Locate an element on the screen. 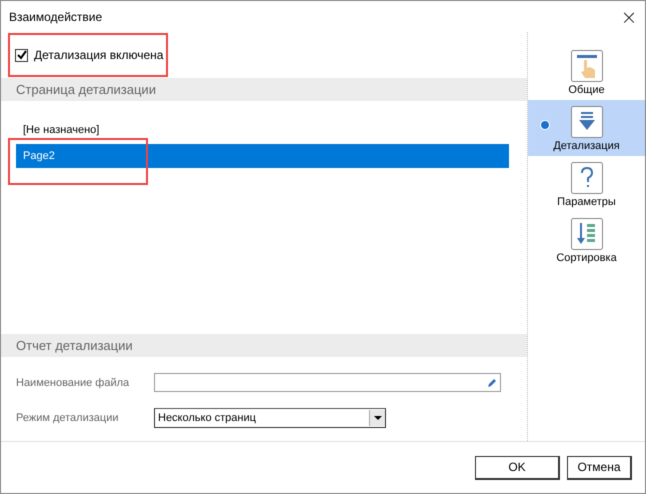 This screenshot has width=646, height=494. field-label: Режим детализации is located at coordinates (68, 418).